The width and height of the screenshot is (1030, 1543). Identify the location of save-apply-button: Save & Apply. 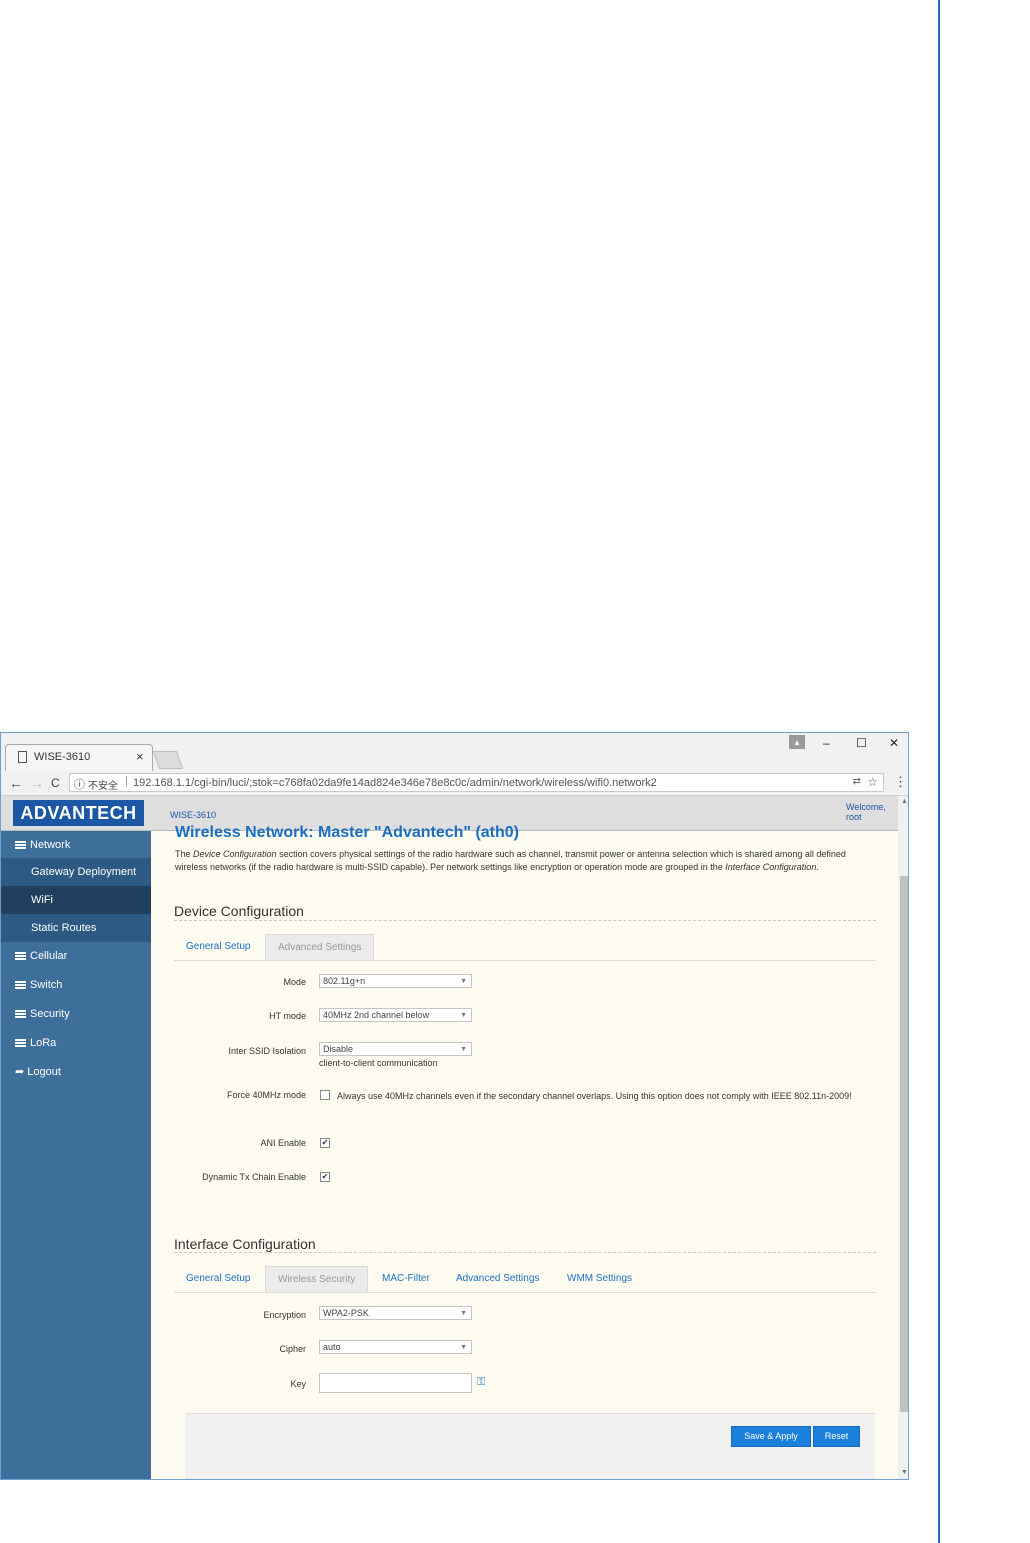
(771, 1436).